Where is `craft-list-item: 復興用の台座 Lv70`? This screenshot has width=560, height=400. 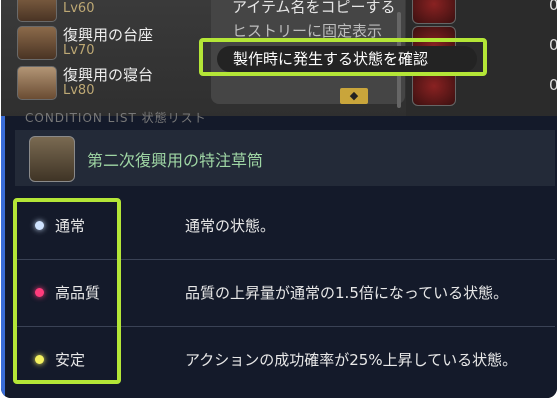 craft-list-item: 復興用の台座 Lv70 is located at coordinates (112, 42).